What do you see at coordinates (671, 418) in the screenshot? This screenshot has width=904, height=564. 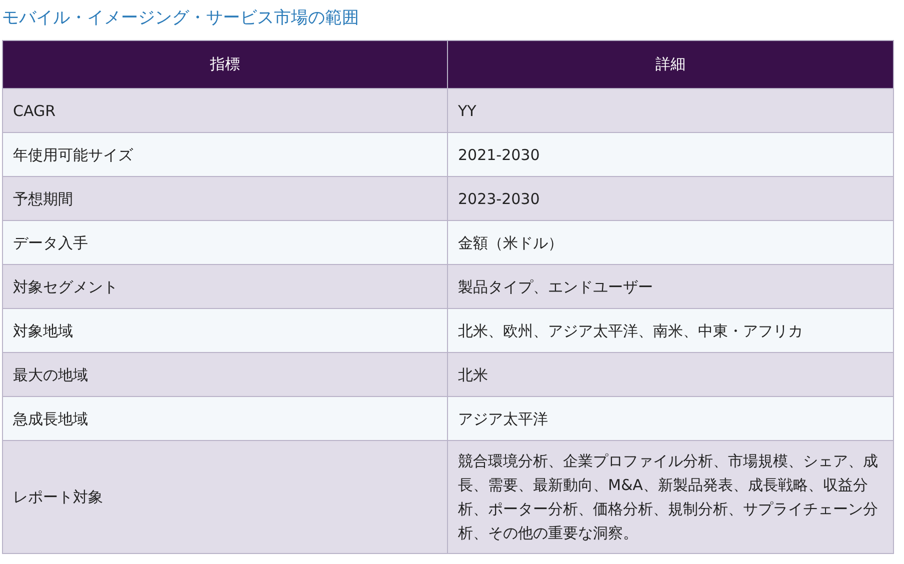 I see `table-cell: アジア太平洋` at bounding box center [671, 418].